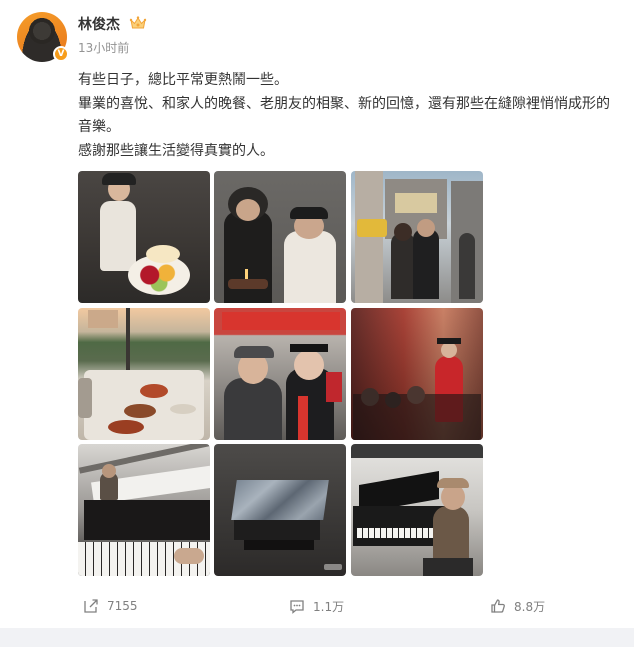 Image resolution: width=634 pixels, height=647 pixels. What do you see at coordinates (417, 374) in the screenshot?
I see `ceremony-photo` at bounding box center [417, 374].